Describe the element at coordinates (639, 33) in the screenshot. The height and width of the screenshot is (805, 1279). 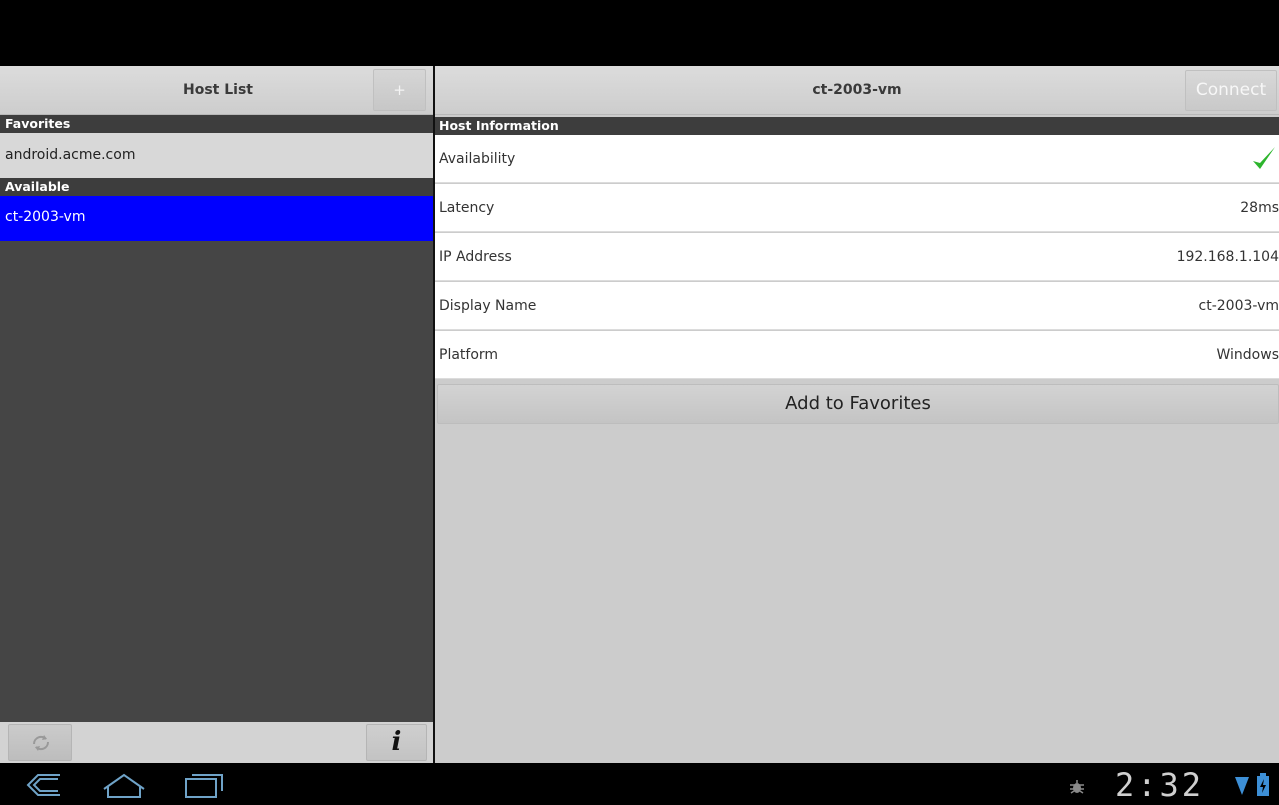
I see `status-area-top` at that location.